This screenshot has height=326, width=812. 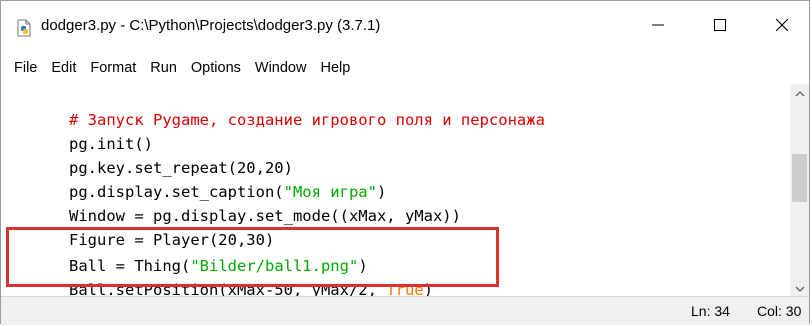 What do you see at coordinates (799, 178) in the screenshot?
I see `scrollbar-thumb` at bounding box center [799, 178].